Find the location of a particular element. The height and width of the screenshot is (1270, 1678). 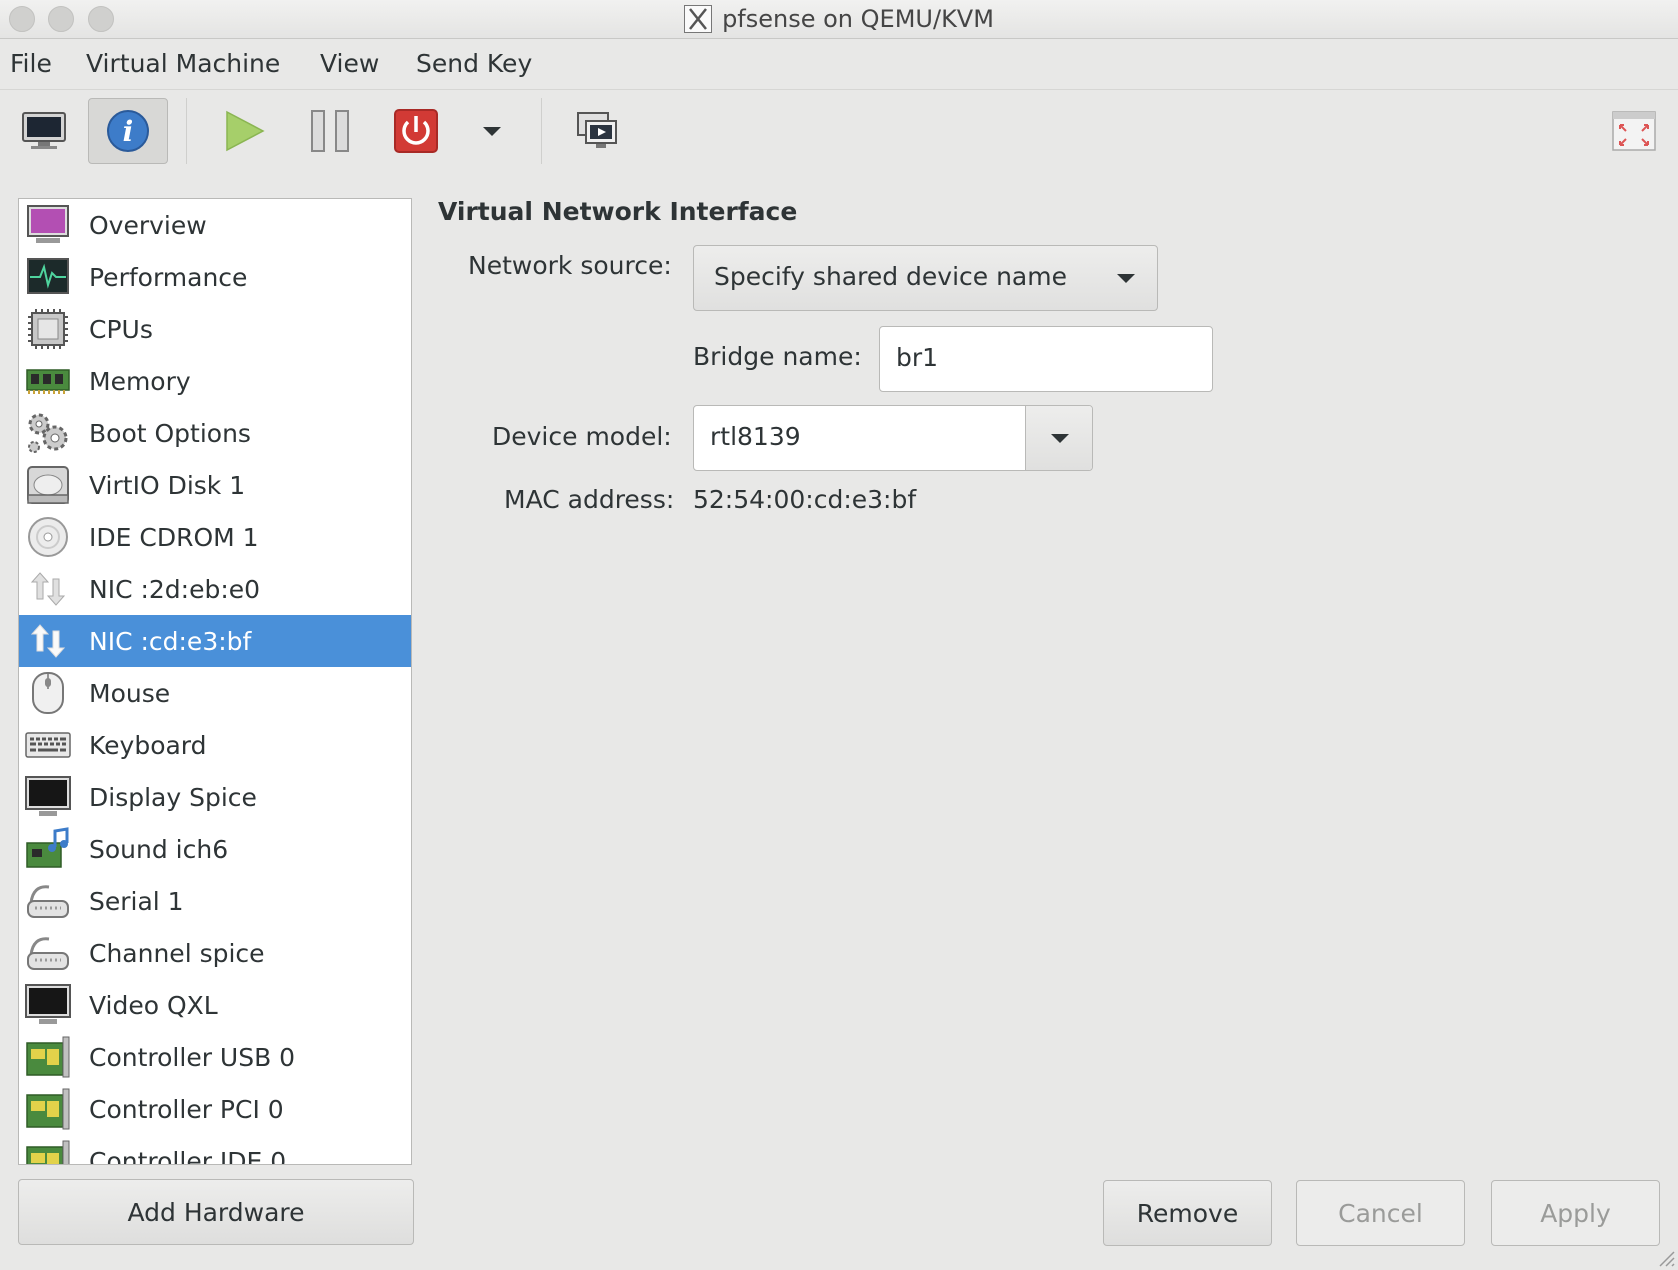

cdrom-icon is located at coordinates (48, 537).